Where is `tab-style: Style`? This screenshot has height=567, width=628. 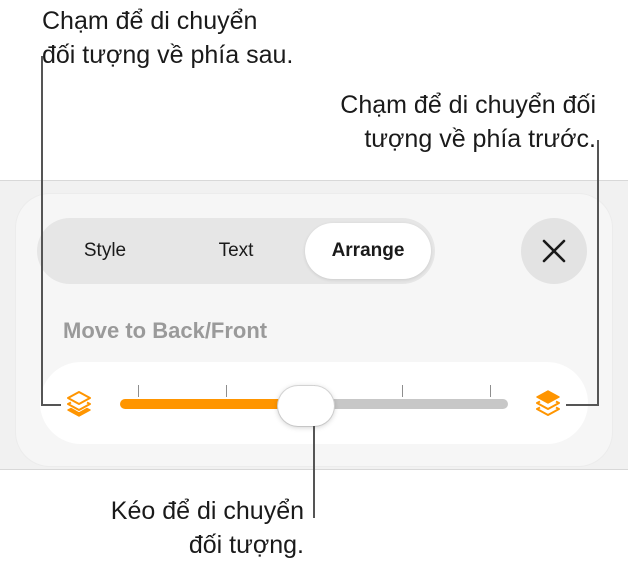 tab-style: Style is located at coordinates (105, 251).